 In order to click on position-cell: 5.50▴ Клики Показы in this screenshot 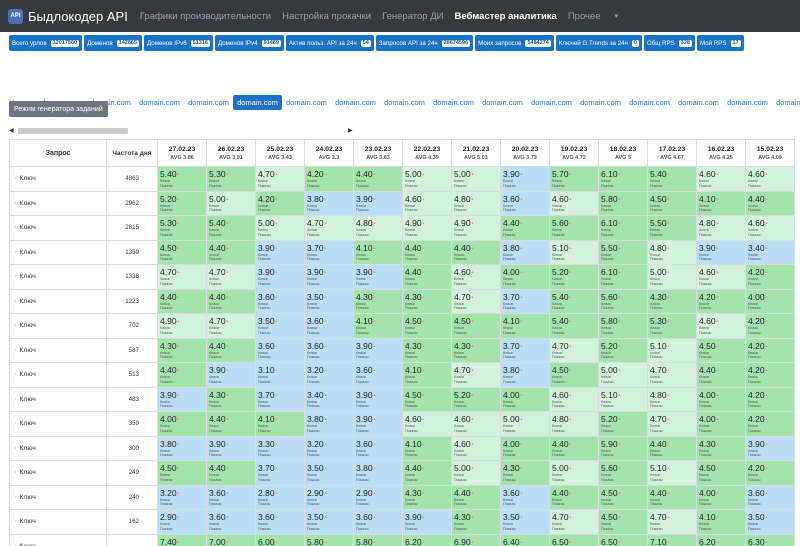, I will do `click(672, 228)`.